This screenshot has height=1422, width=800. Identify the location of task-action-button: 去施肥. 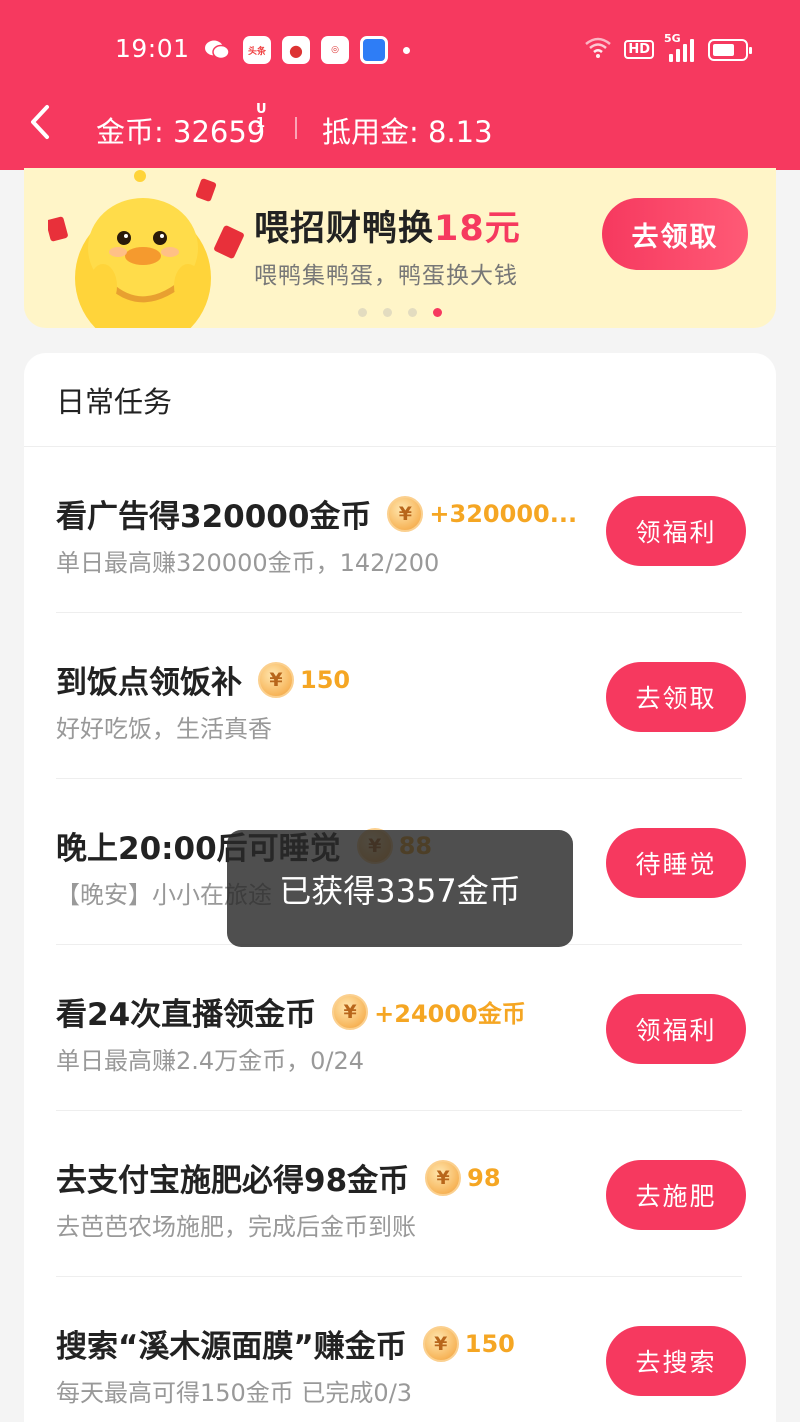
(676, 1195).